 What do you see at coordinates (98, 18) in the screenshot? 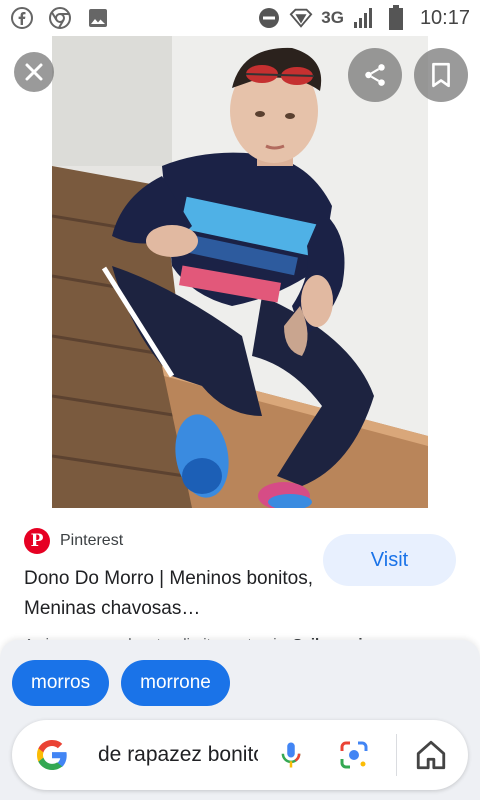
I see `gallery-icon` at bounding box center [98, 18].